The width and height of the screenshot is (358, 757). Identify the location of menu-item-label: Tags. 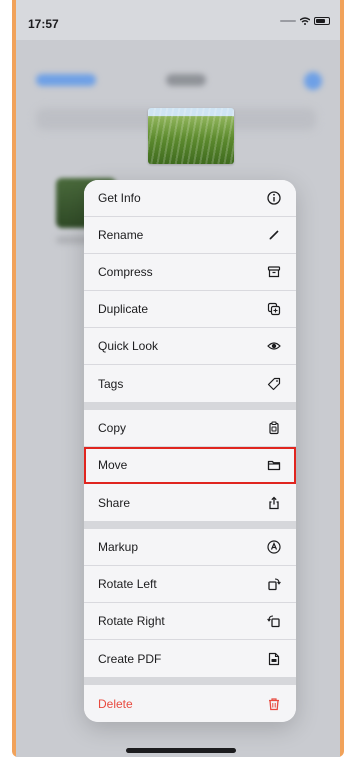
(111, 383).